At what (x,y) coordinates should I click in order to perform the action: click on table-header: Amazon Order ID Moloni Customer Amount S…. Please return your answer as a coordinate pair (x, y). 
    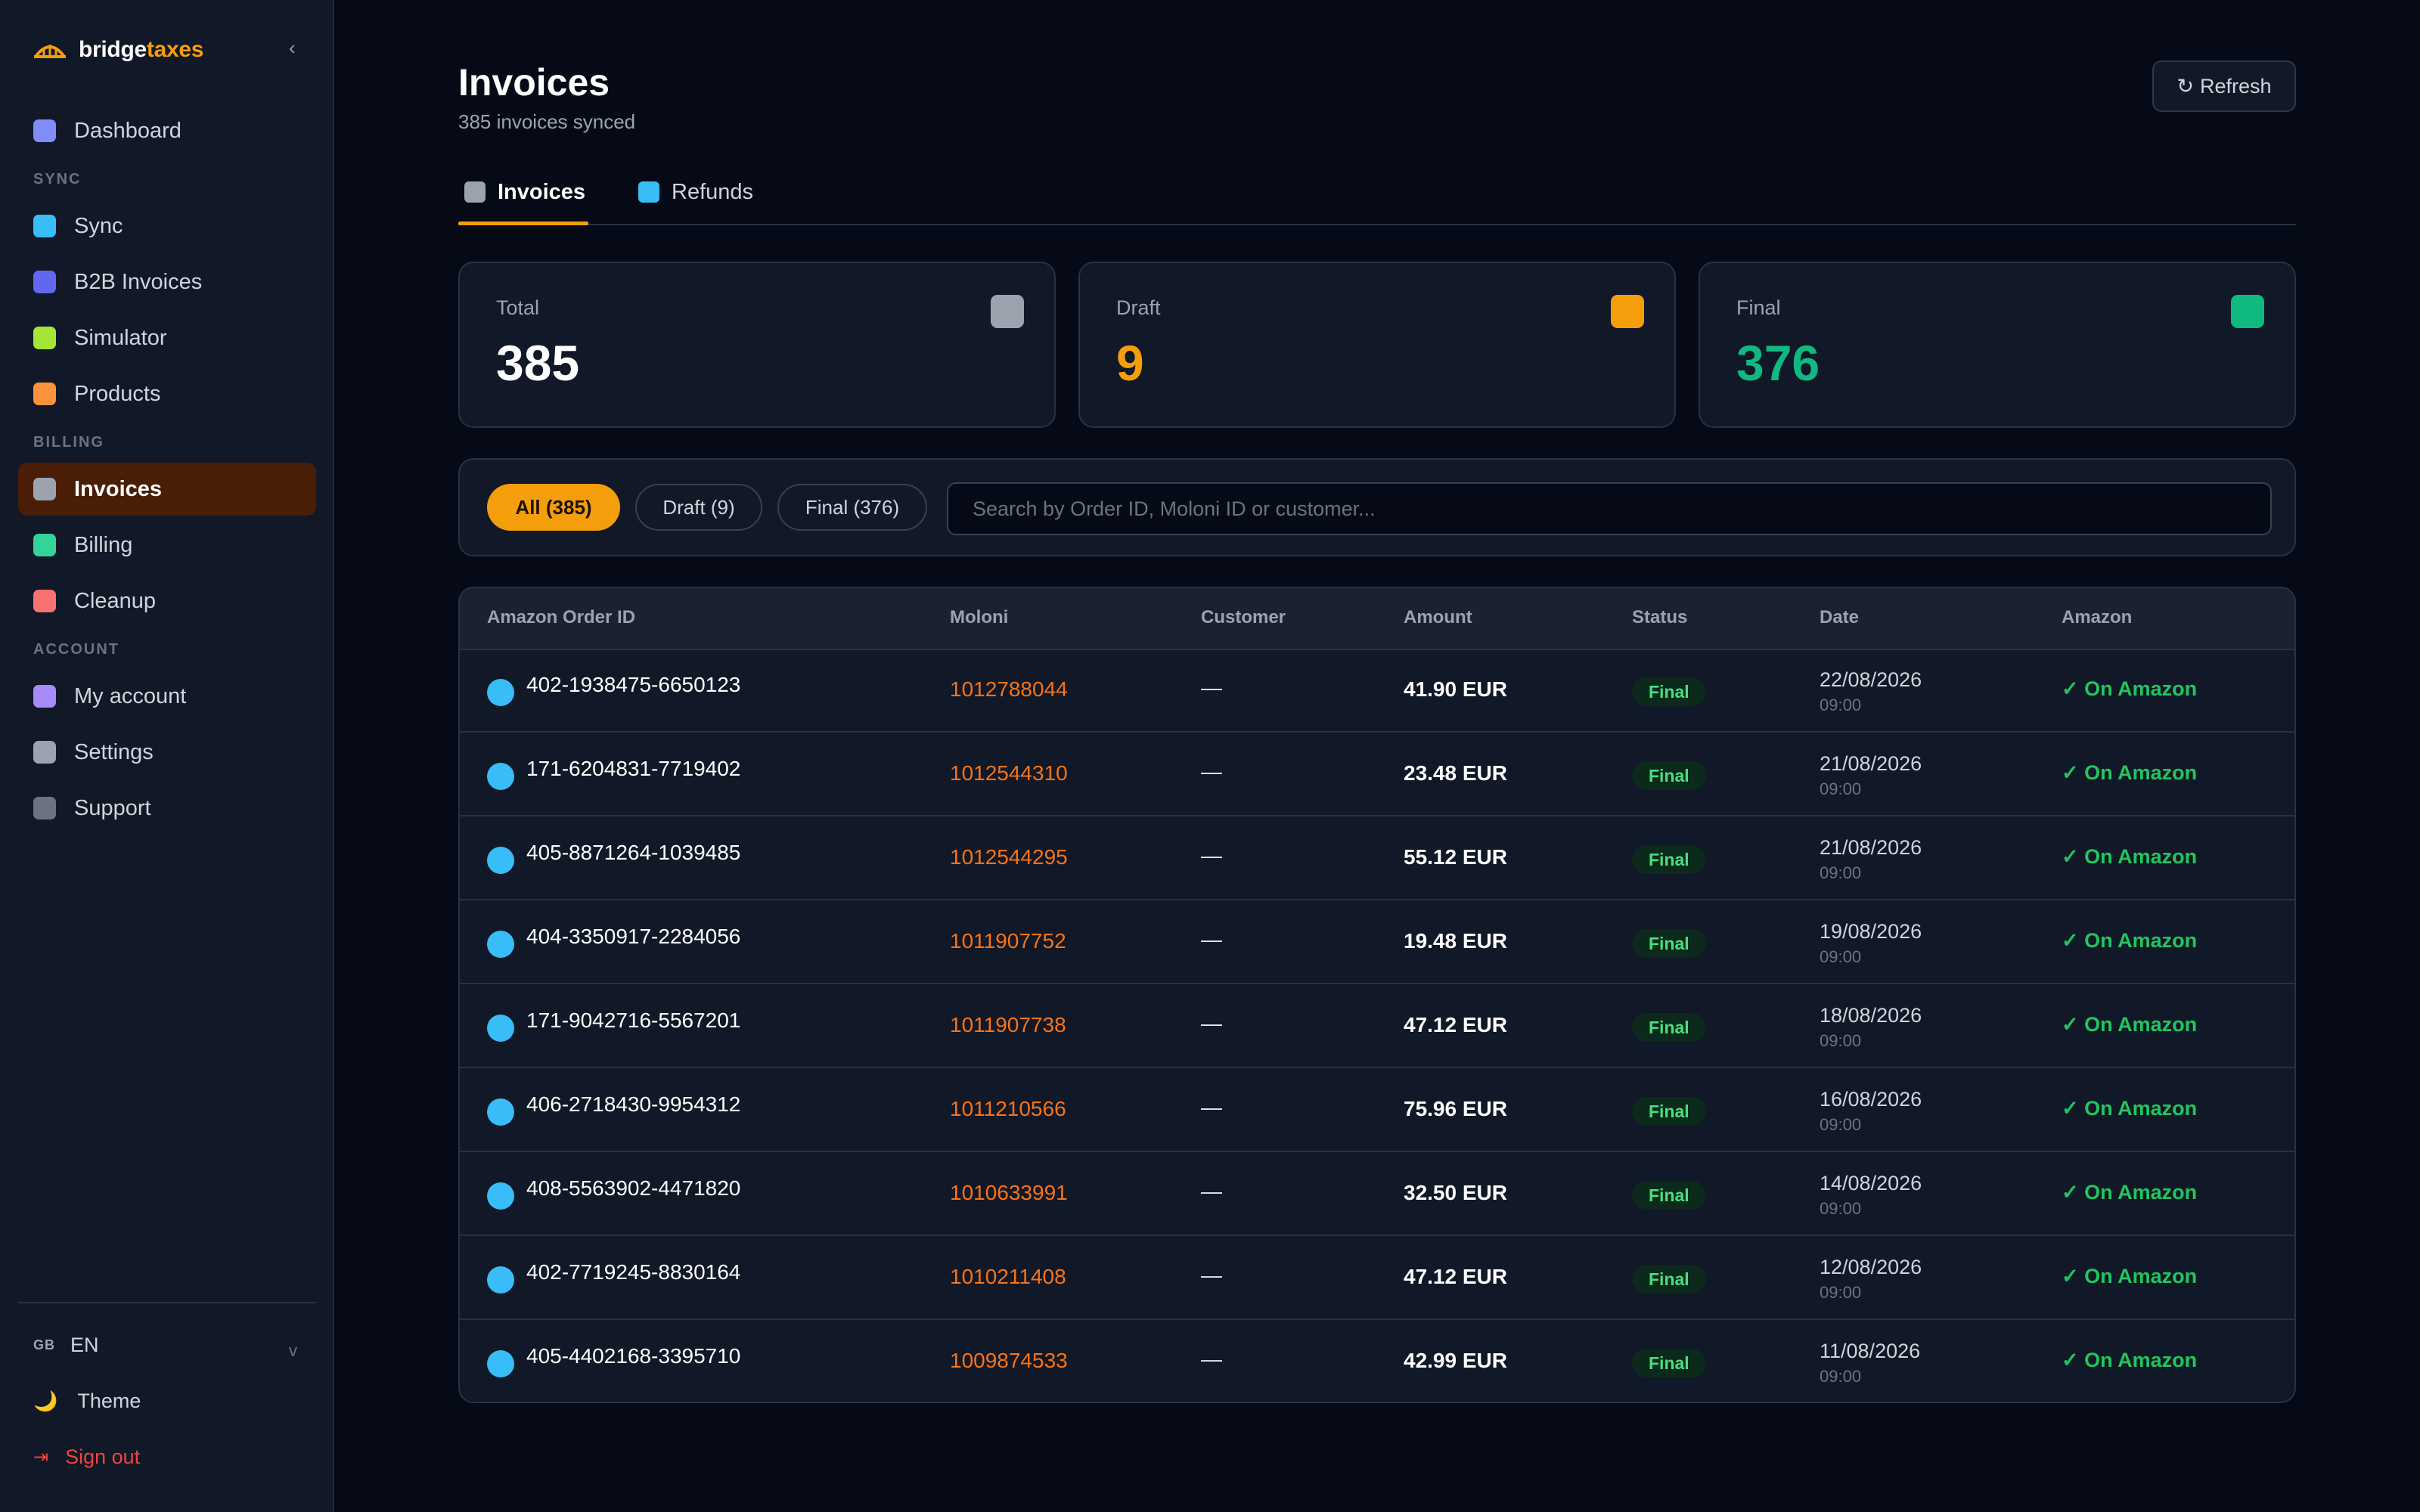
    Looking at the image, I should click on (1377, 619).